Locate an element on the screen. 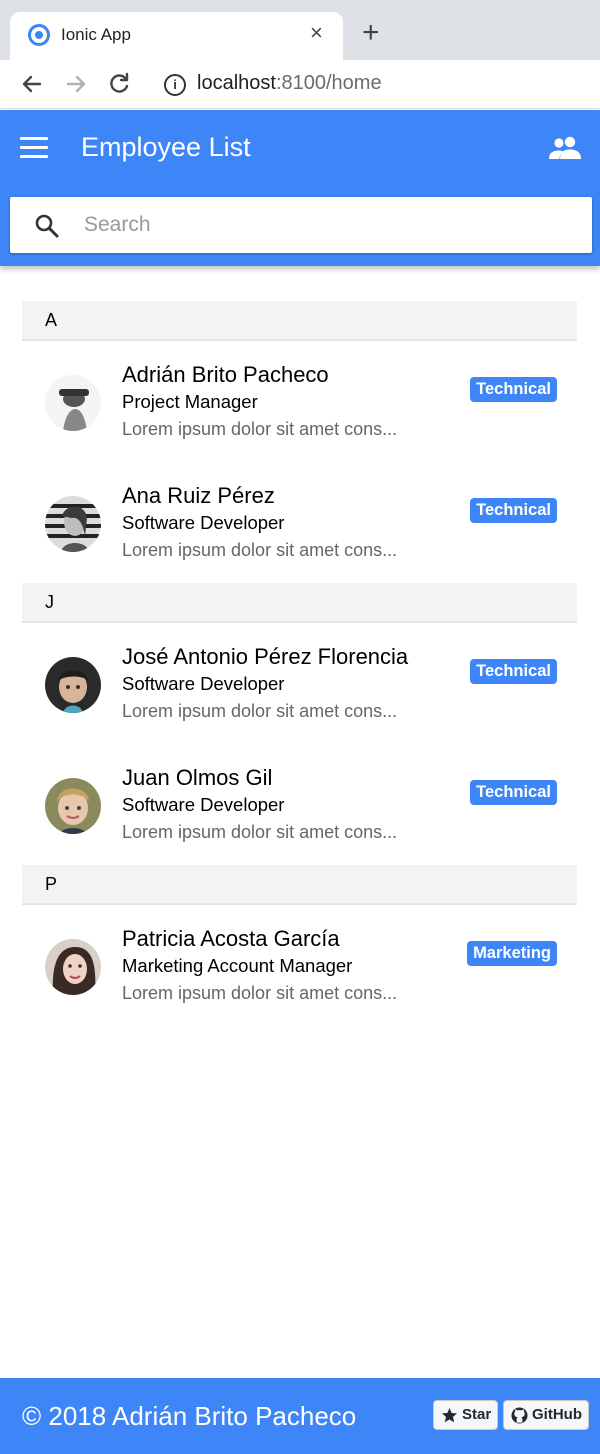 The height and width of the screenshot is (1454, 600). github-icon is located at coordinates (519, 1415).